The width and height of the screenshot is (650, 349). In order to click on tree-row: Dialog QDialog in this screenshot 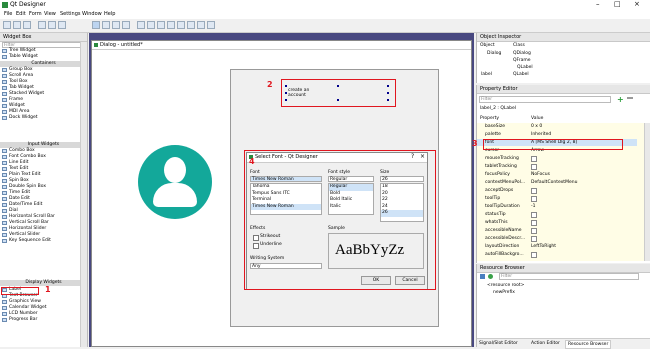, I will do `click(561, 53)`.